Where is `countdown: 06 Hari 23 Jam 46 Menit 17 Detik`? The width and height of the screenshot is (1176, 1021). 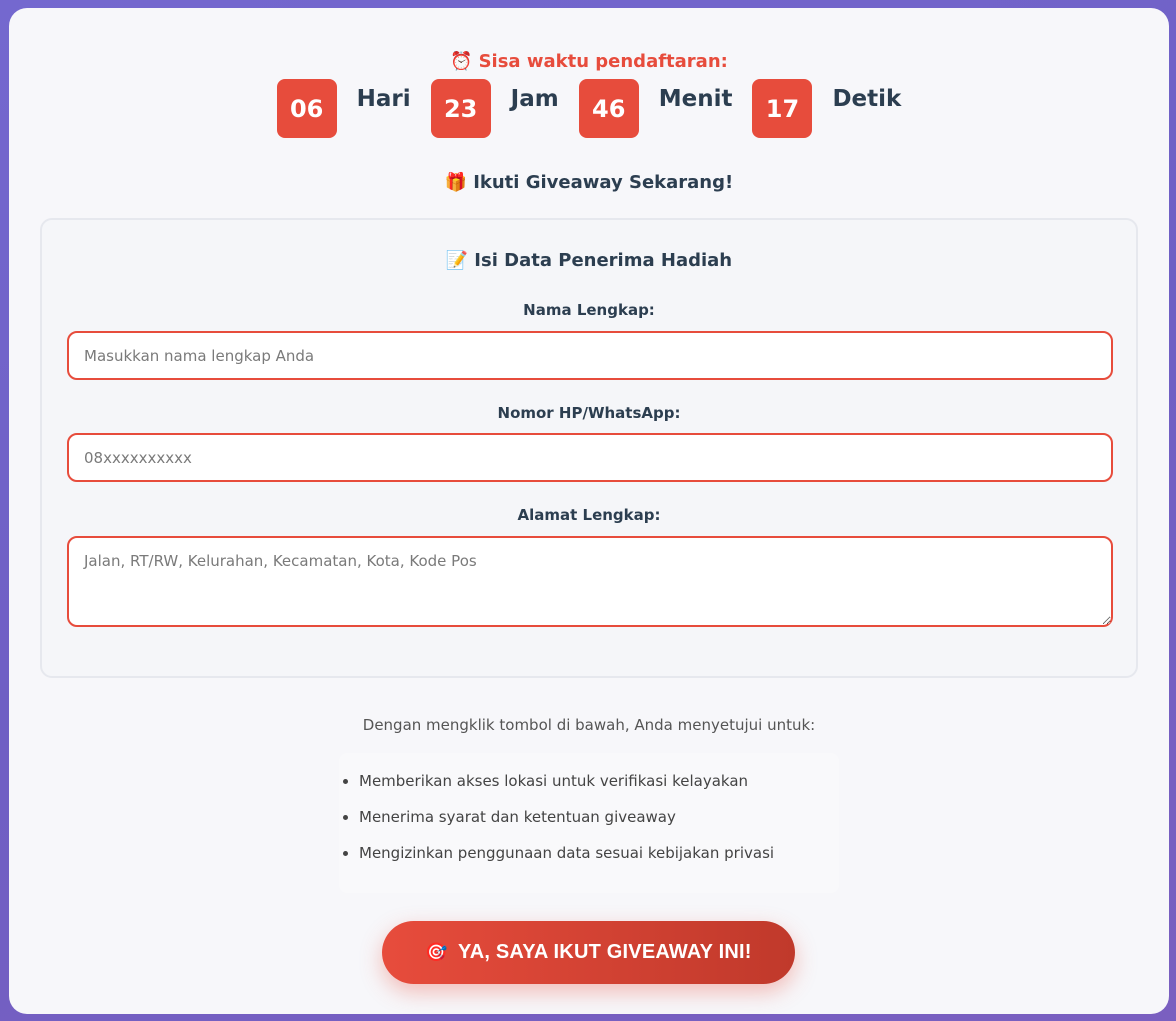
countdown: 06 Hari 23 Jam 46 Menit 17 Detik is located at coordinates (589, 108).